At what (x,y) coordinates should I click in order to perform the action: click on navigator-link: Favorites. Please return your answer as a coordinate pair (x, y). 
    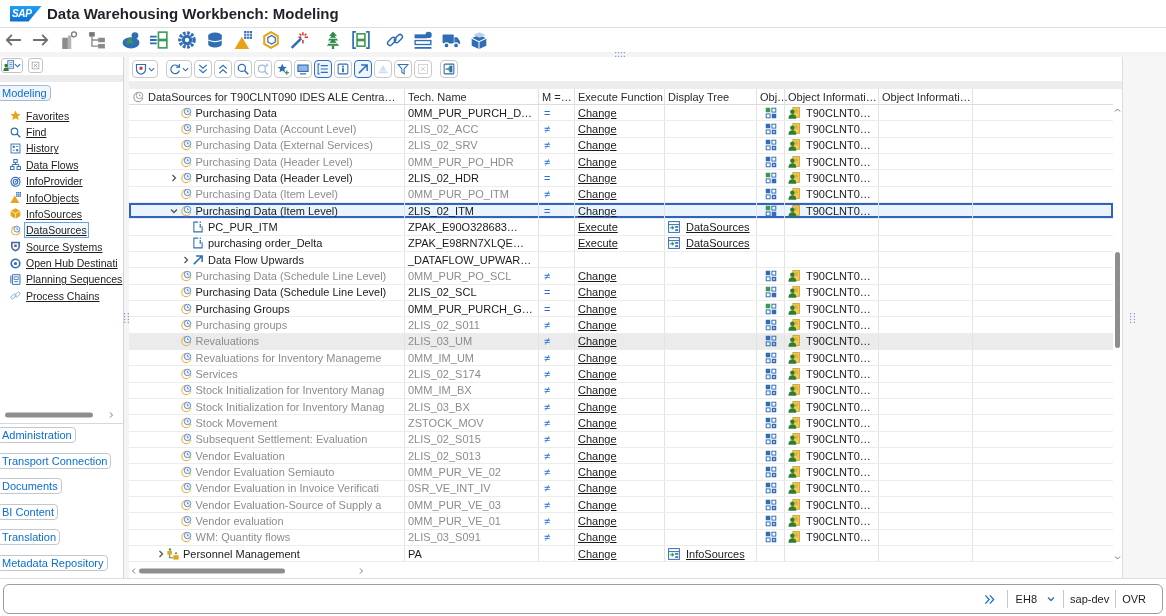
    Looking at the image, I should click on (48, 115).